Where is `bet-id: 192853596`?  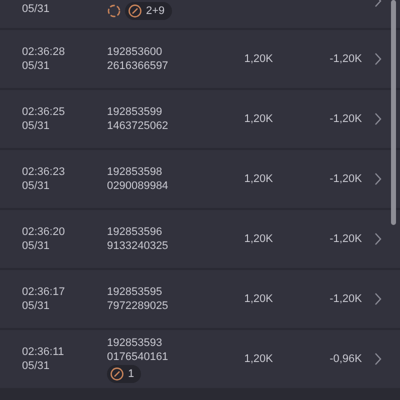 bet-id: 192853596 is located at coordinates (135, 232).